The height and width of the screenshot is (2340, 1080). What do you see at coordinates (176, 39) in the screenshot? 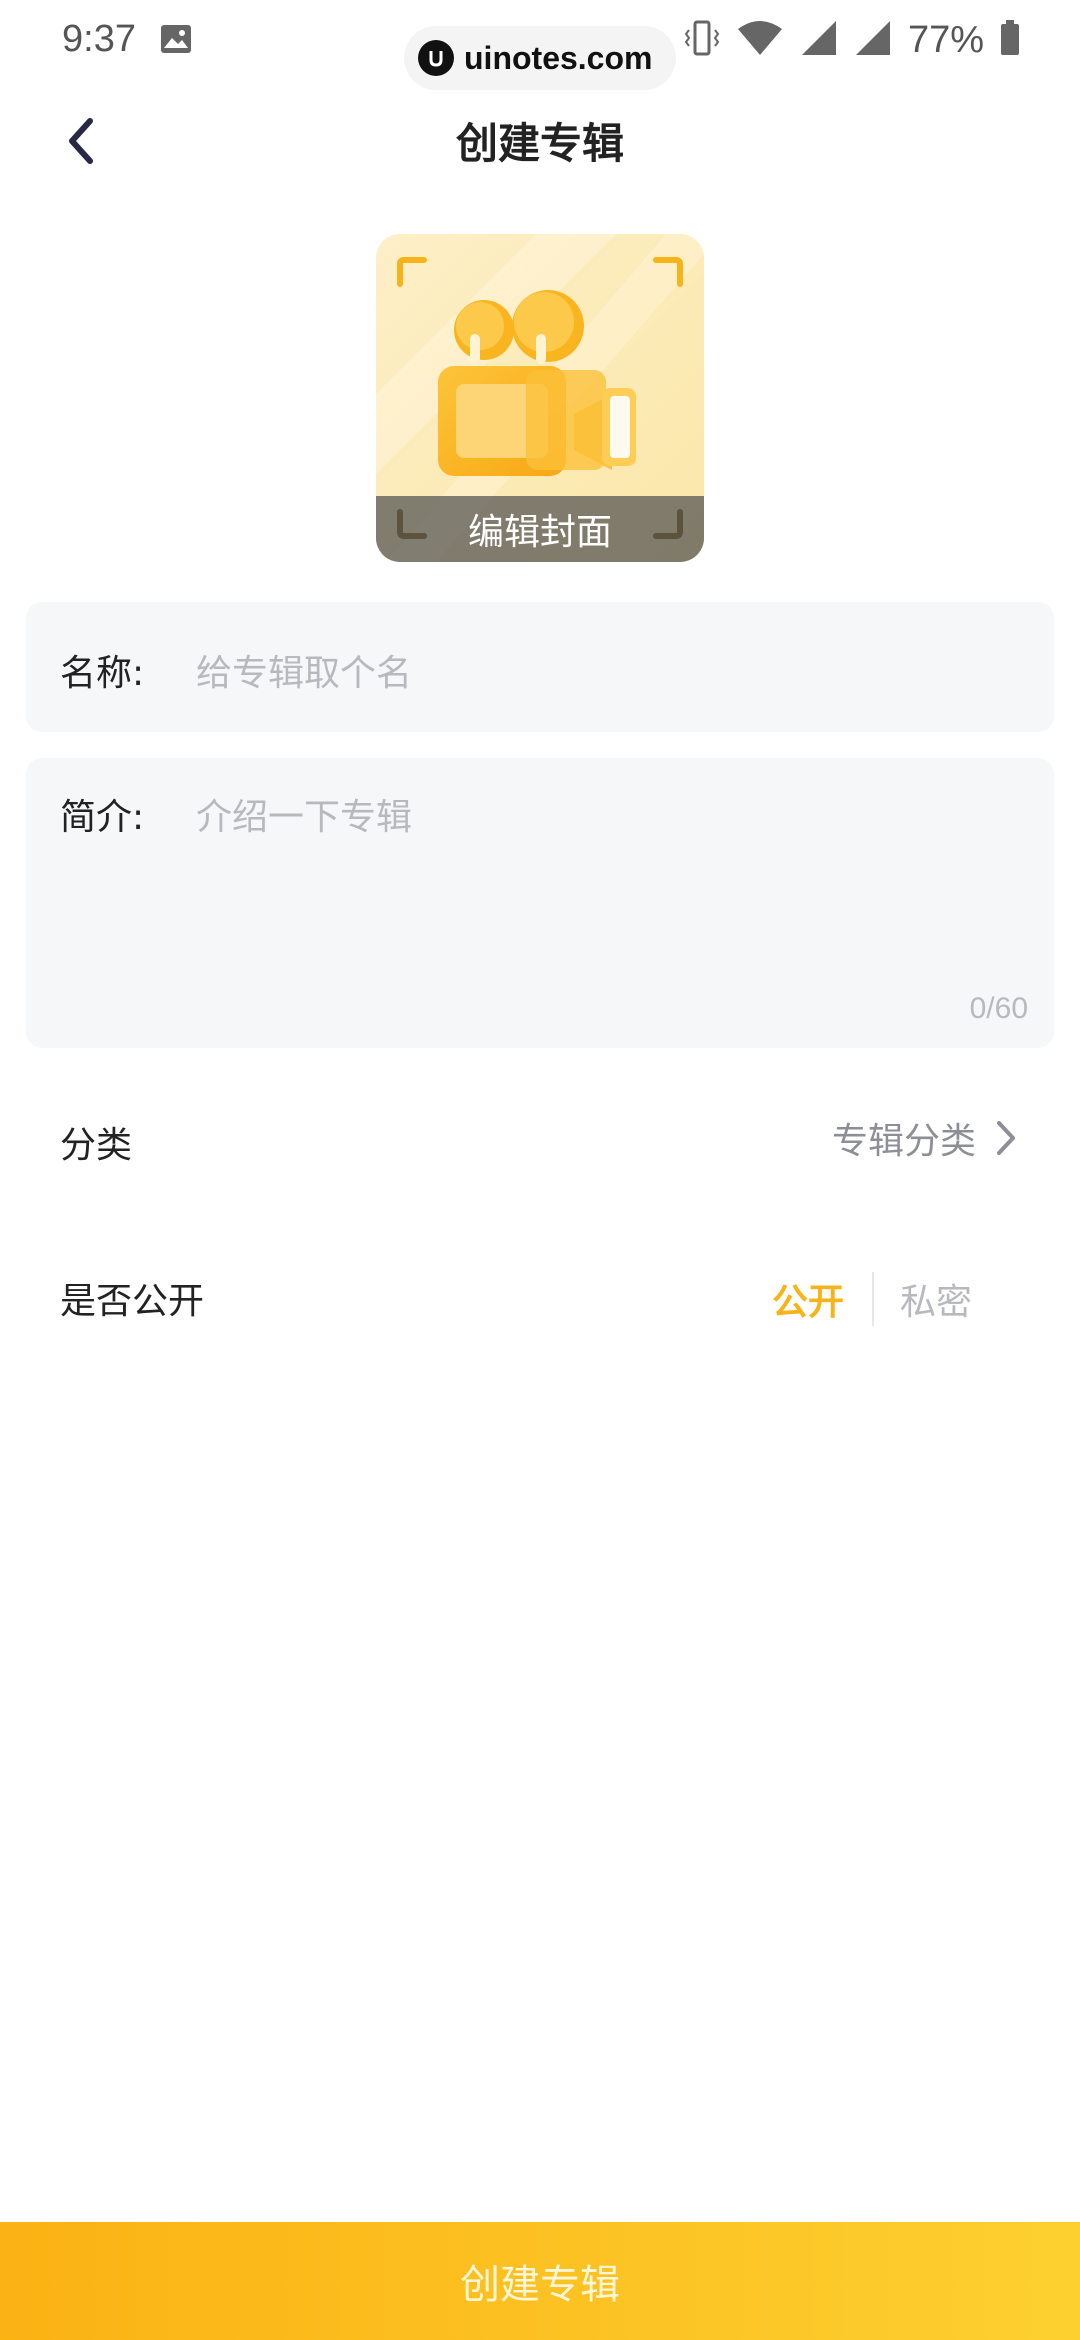
I see `image-icon` at bounding box center [176, 39].